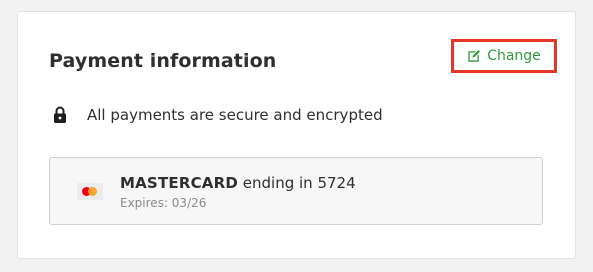 The width and height of the screenshot is (593, 272). Describe the element at coordinates (163, 61) in the screenshot. I see `section-title: Payment information` at that location.